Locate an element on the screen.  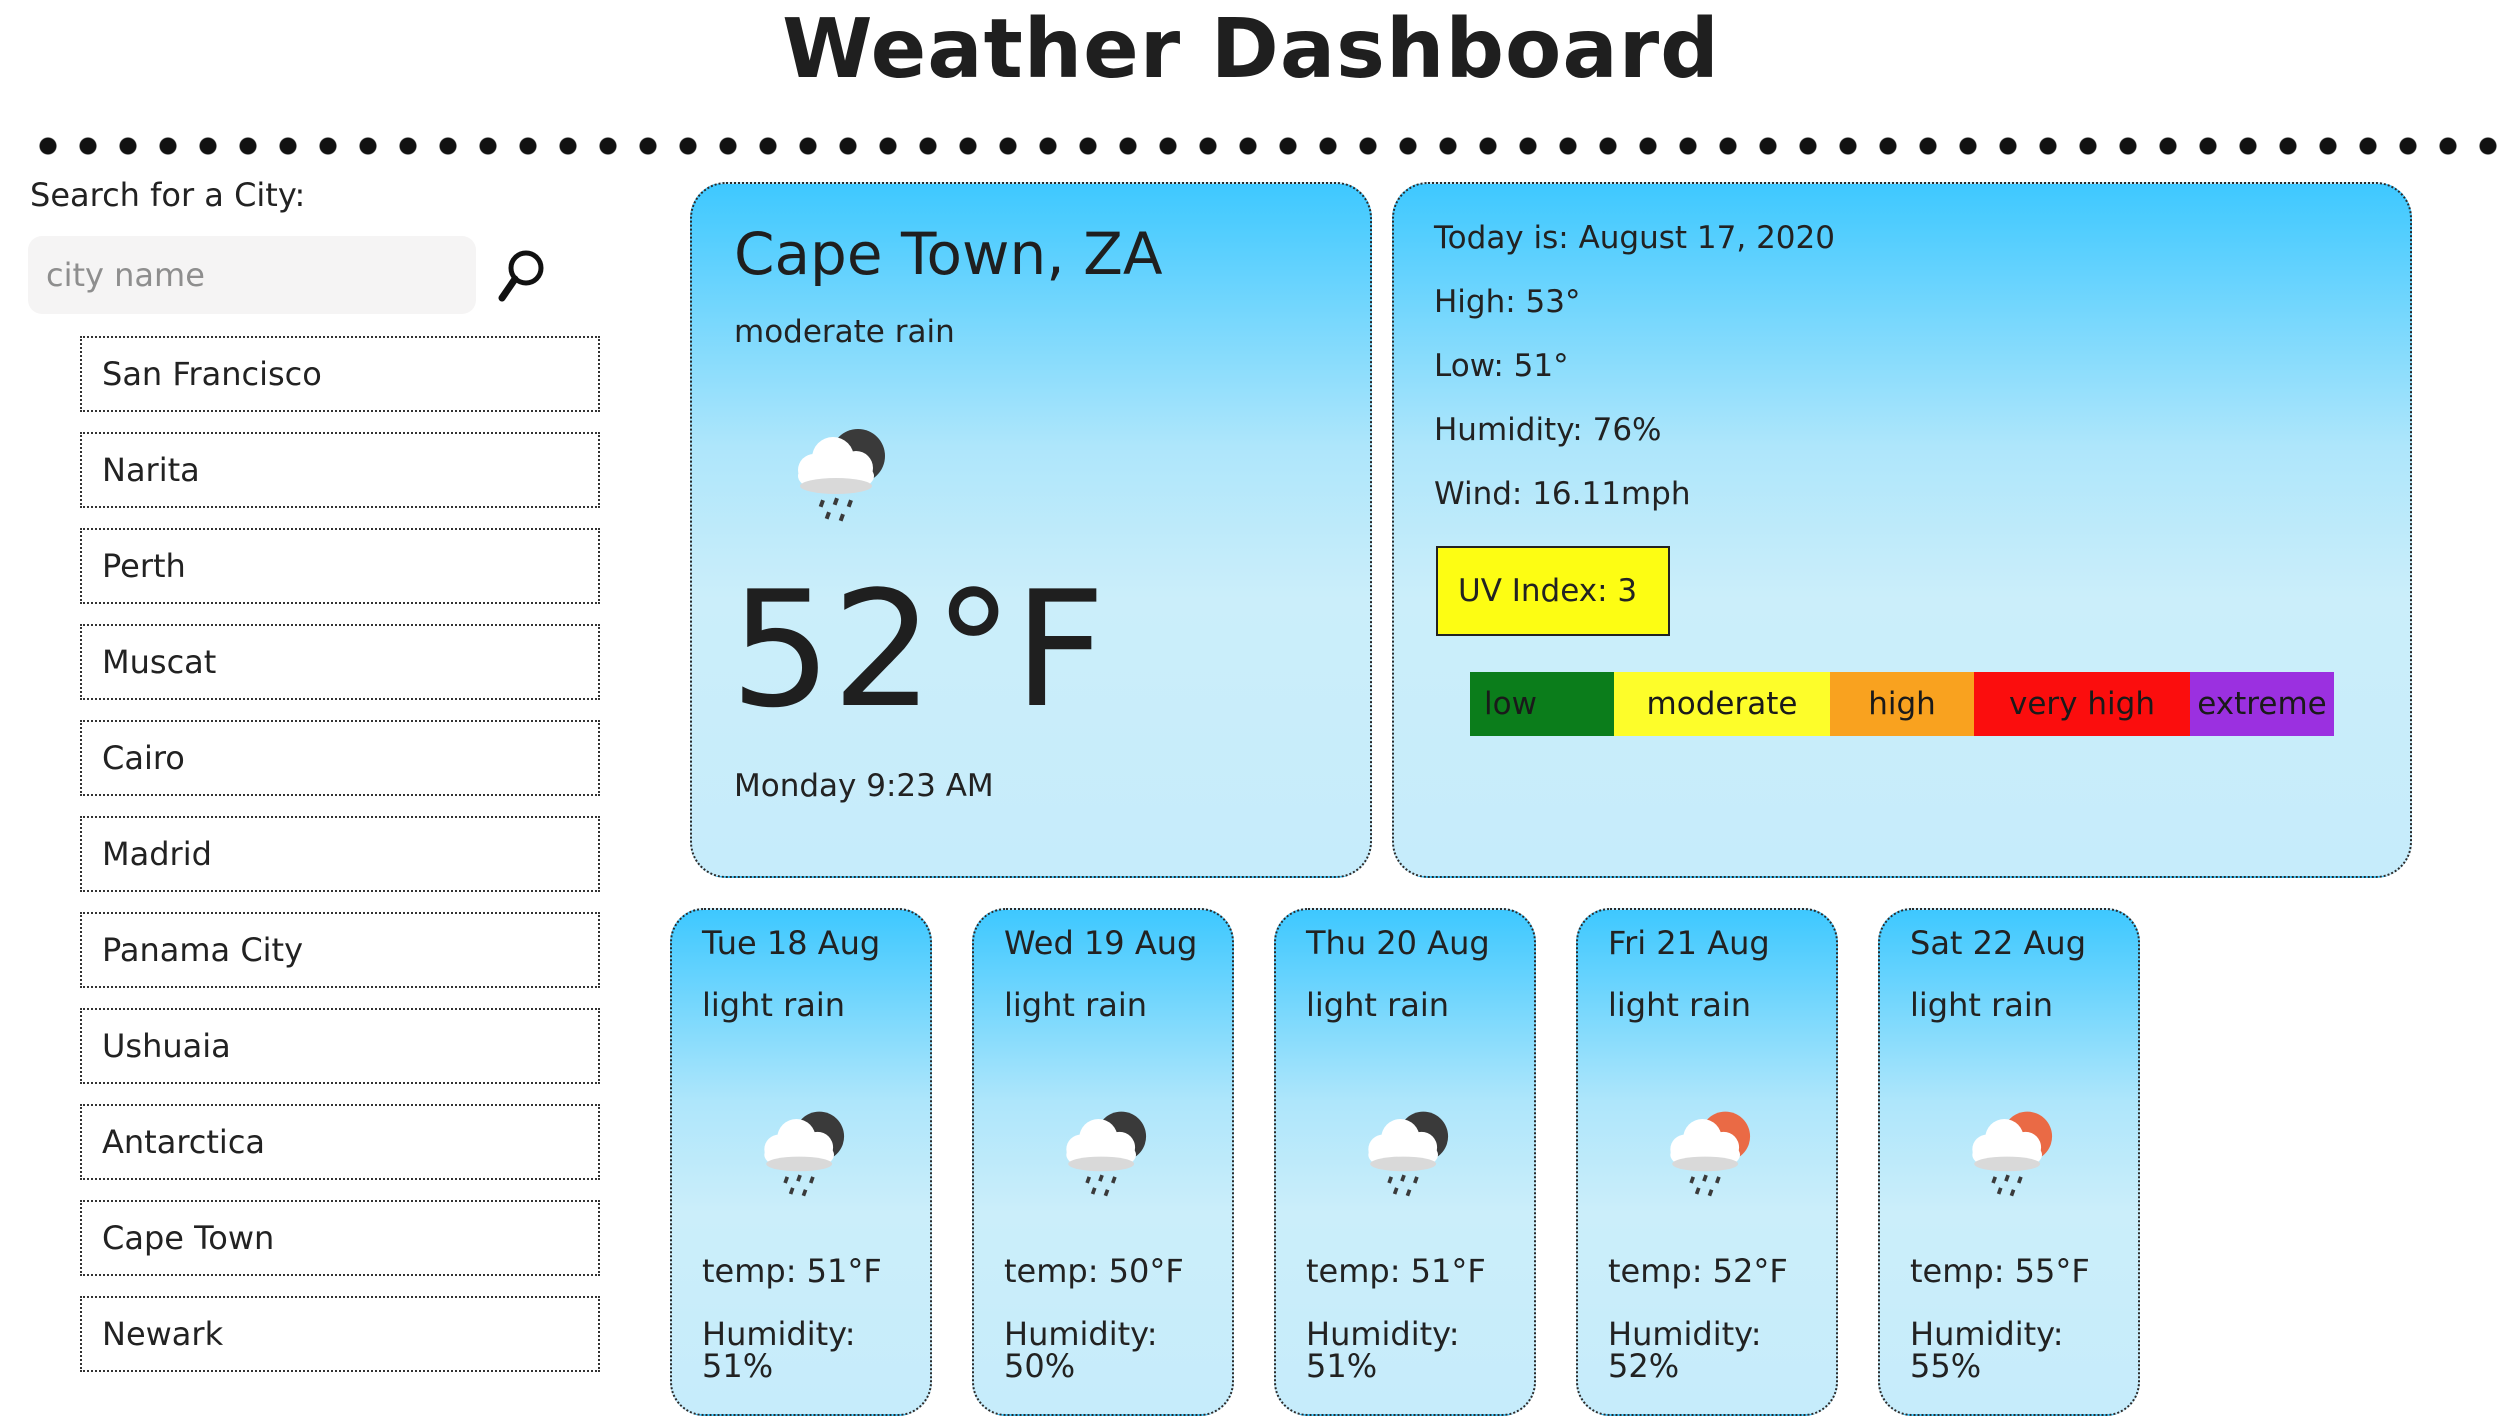
city-button-muscat: Muscat is located at coordinates (340, 662).